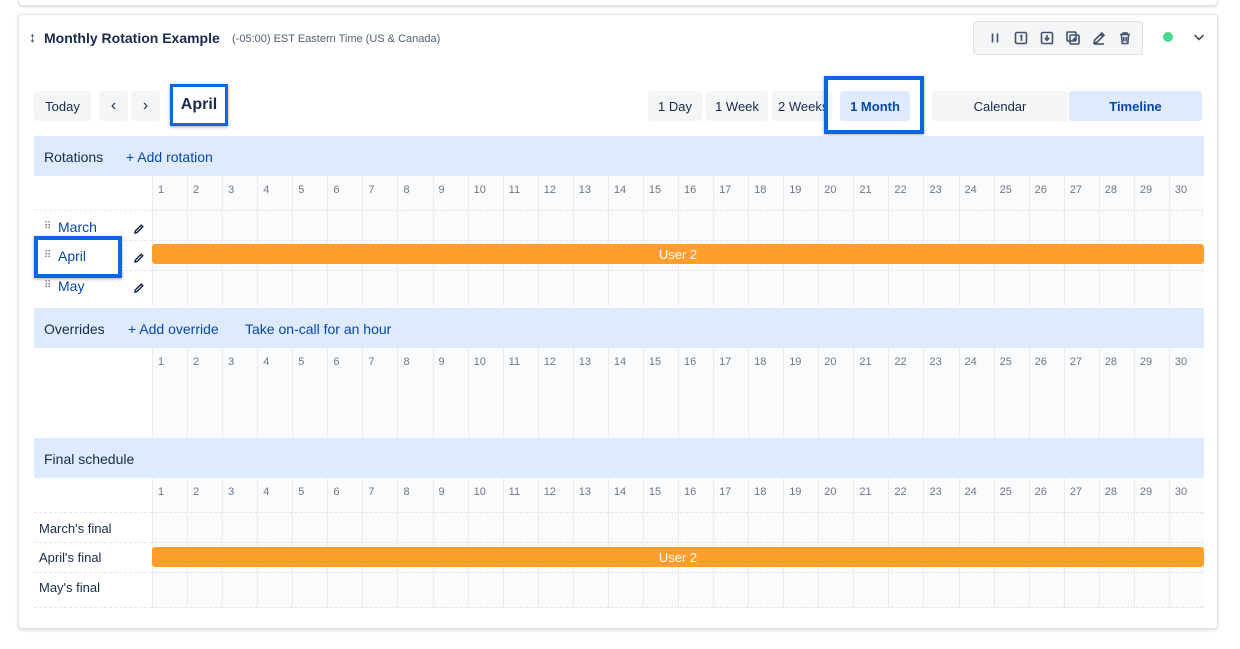  What do you see at coordinates (450, 241) in the screenshot?
I see `day-column: 9` at bounding box center [450, 241].